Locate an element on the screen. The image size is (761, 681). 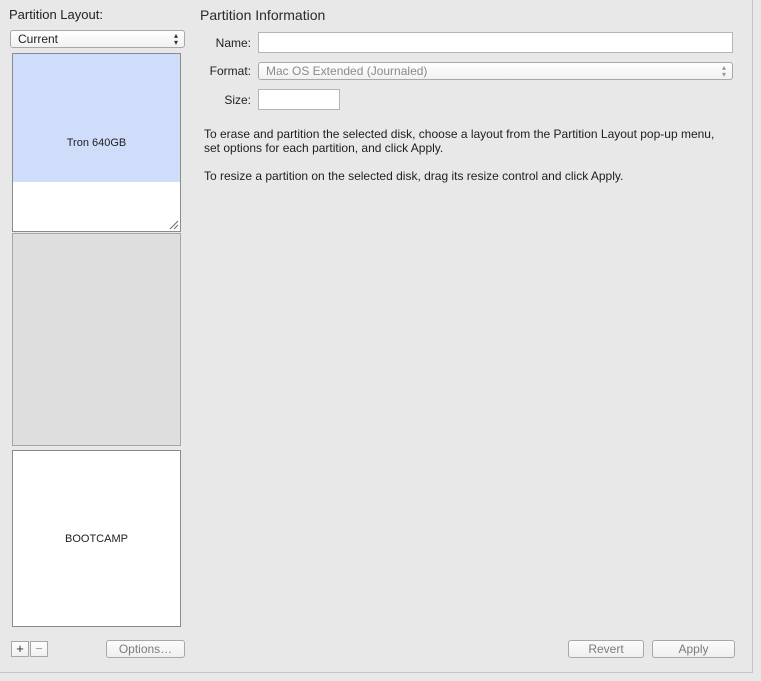
partition-tron-label: Tron 640GB is located at coordinates (96, 143).